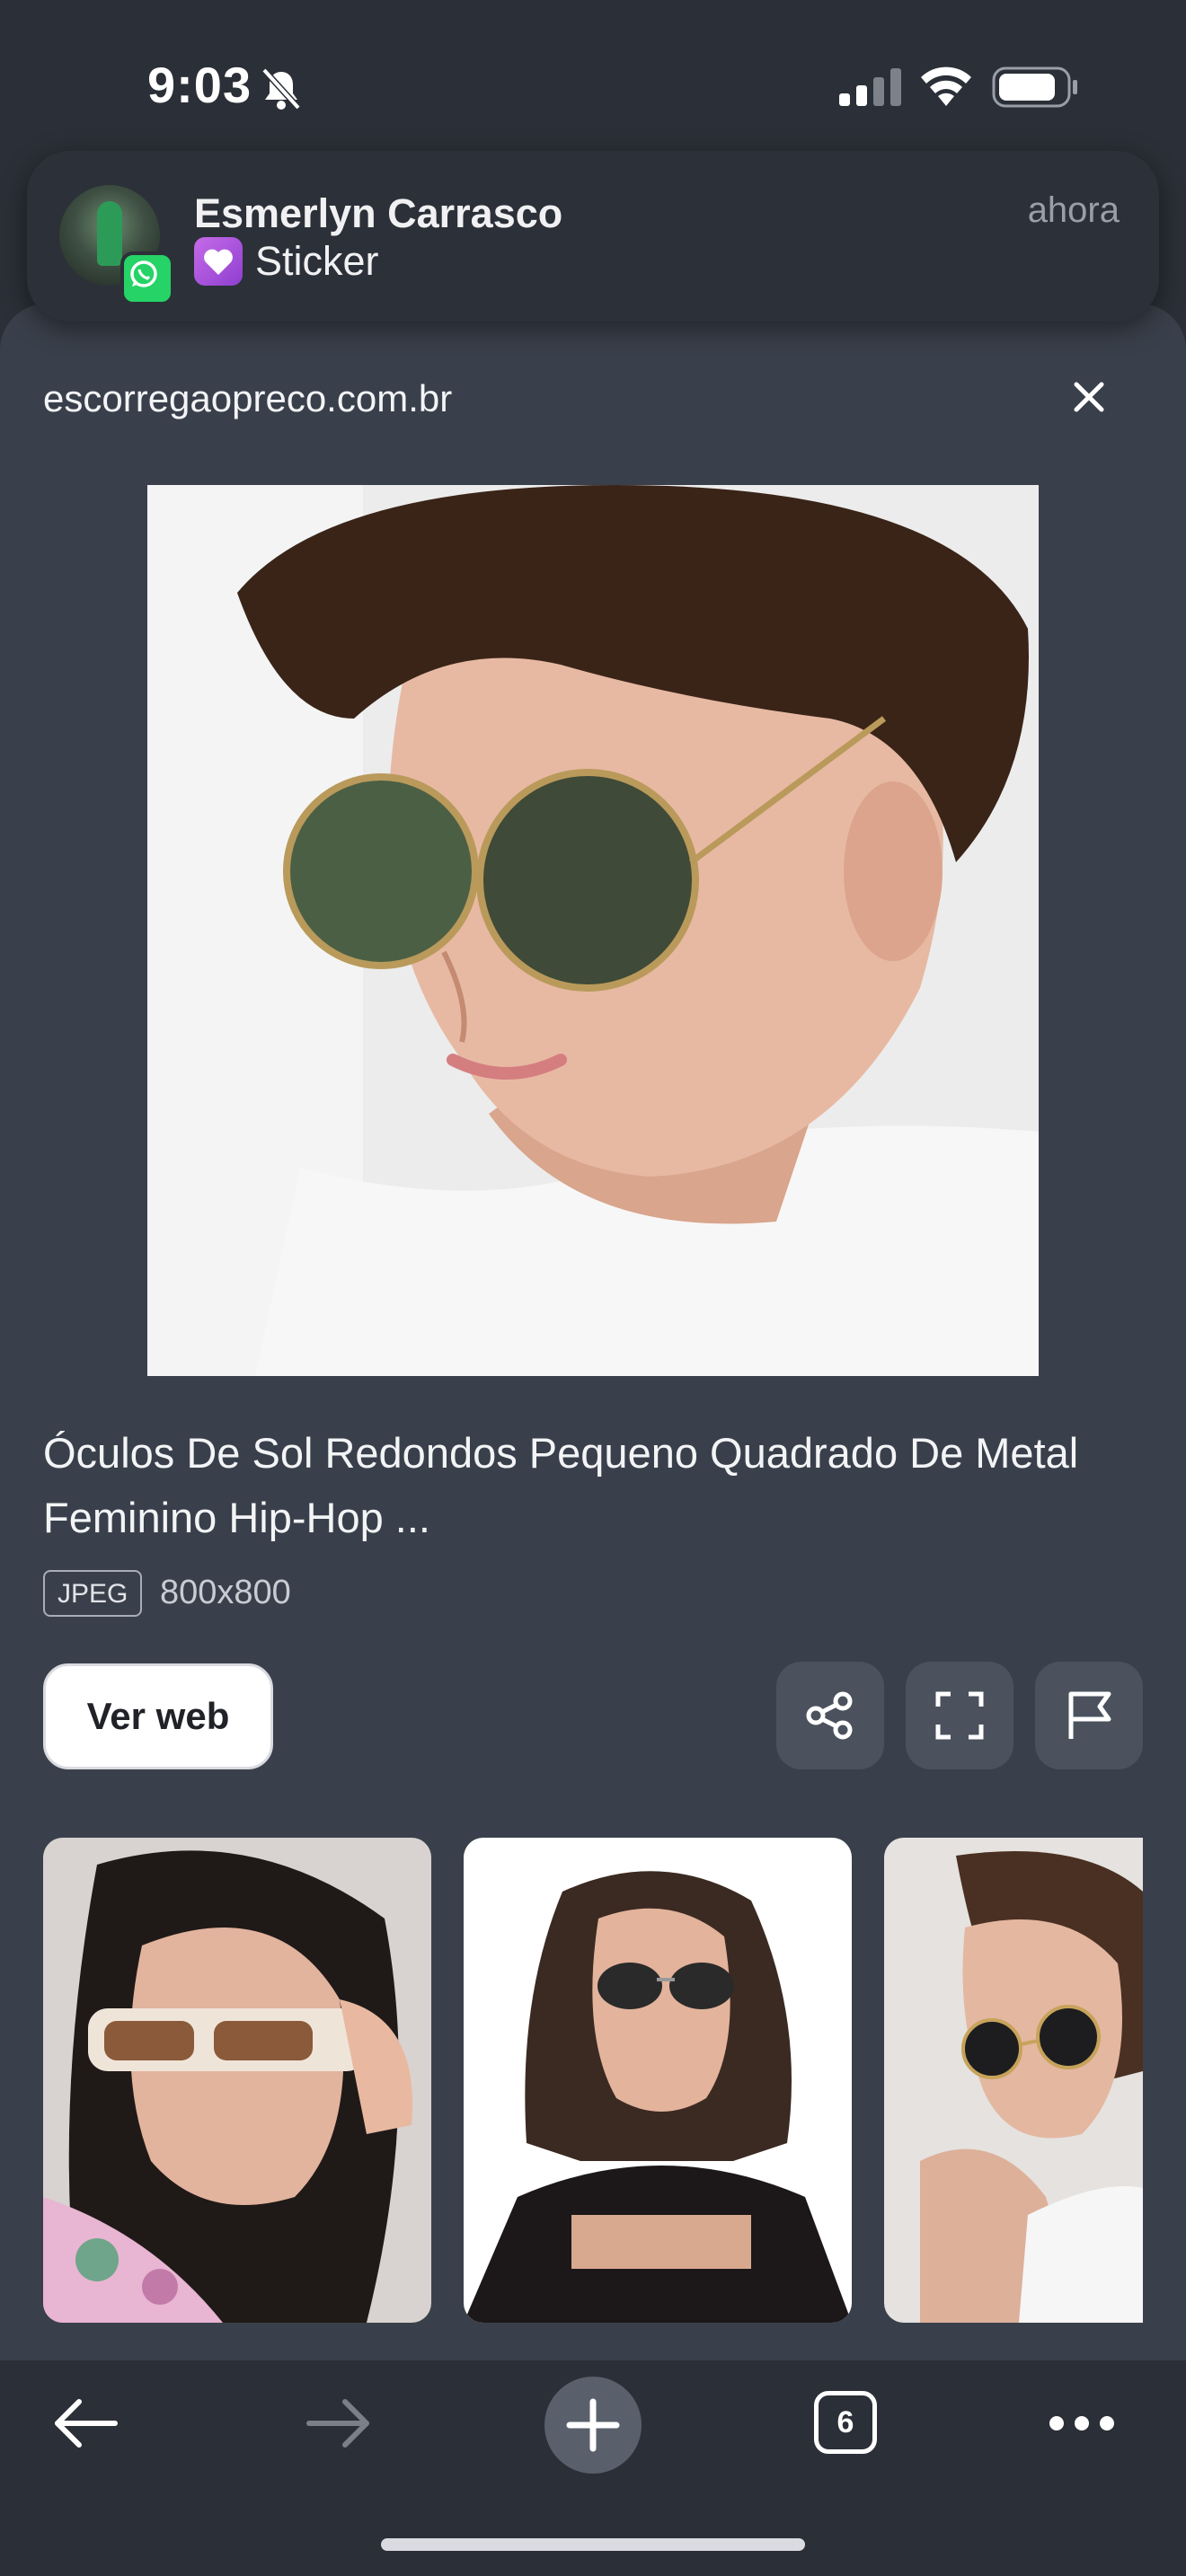 This screenshot has width=1186, height=2576. I want to click on notification-message: Sticker, so click(286, 261).